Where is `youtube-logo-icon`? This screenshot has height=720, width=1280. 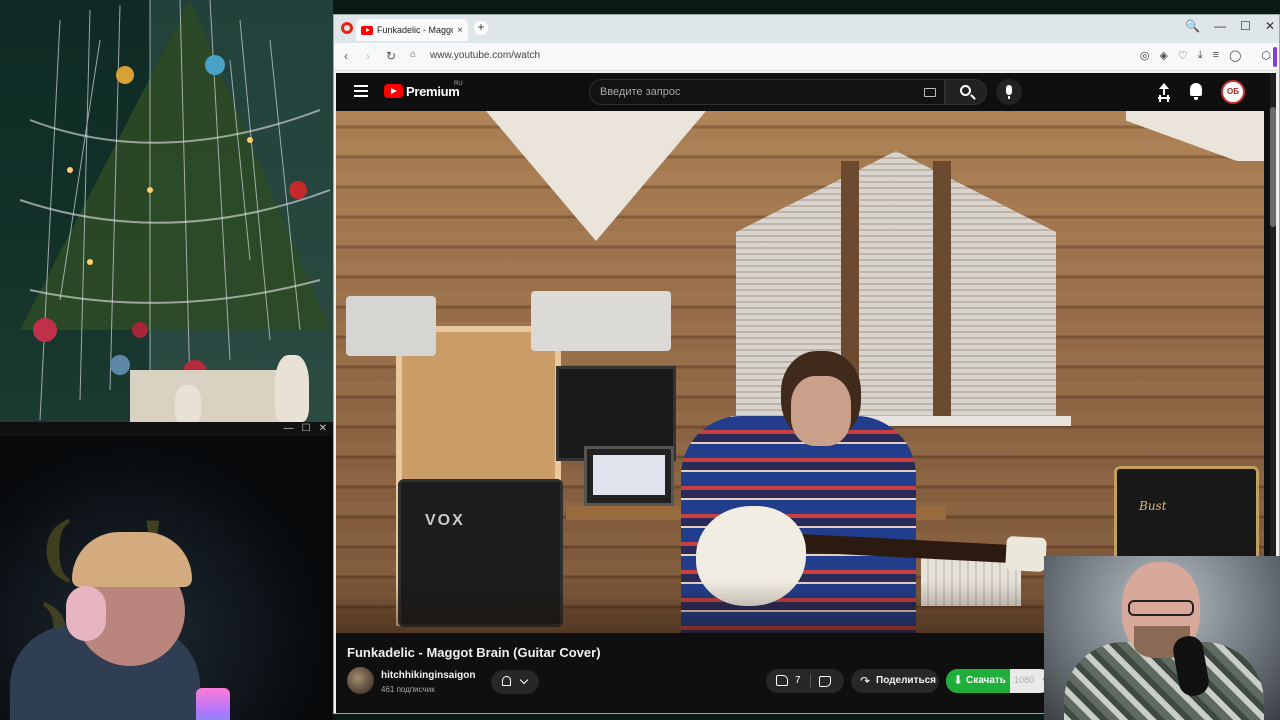
youtube-logo-icon is located at coordinates (393, 91).